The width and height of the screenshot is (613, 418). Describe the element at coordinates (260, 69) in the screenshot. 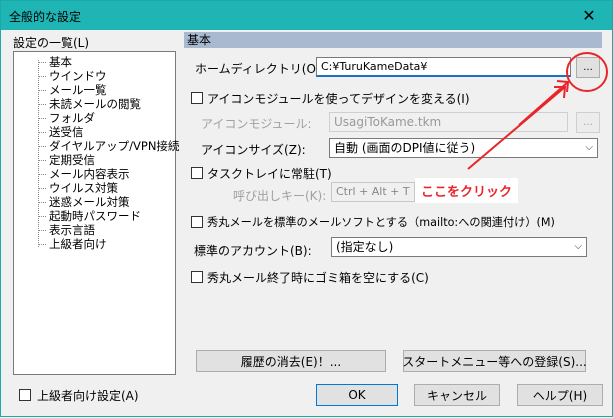

I see `home-dir-label: ホームディレクトリ(O):` at that location.